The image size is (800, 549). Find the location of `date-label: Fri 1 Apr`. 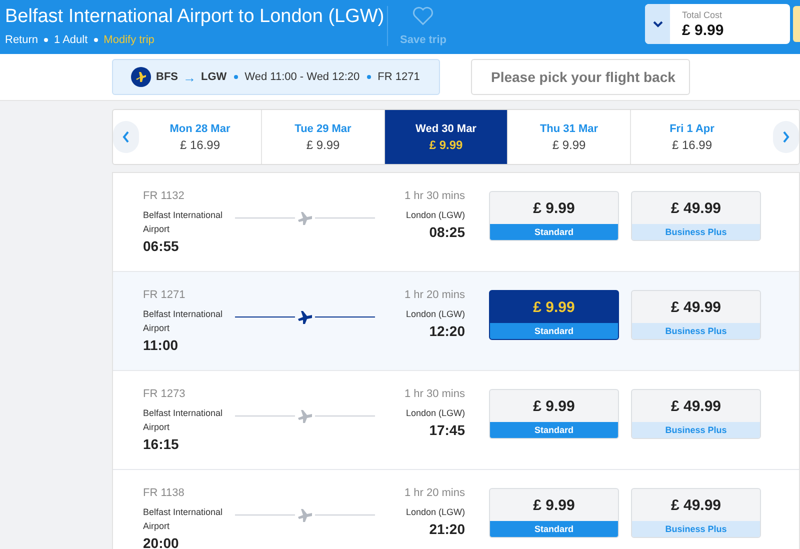

date-label: Fri 1 Apr is located at coordinates (692, 128).